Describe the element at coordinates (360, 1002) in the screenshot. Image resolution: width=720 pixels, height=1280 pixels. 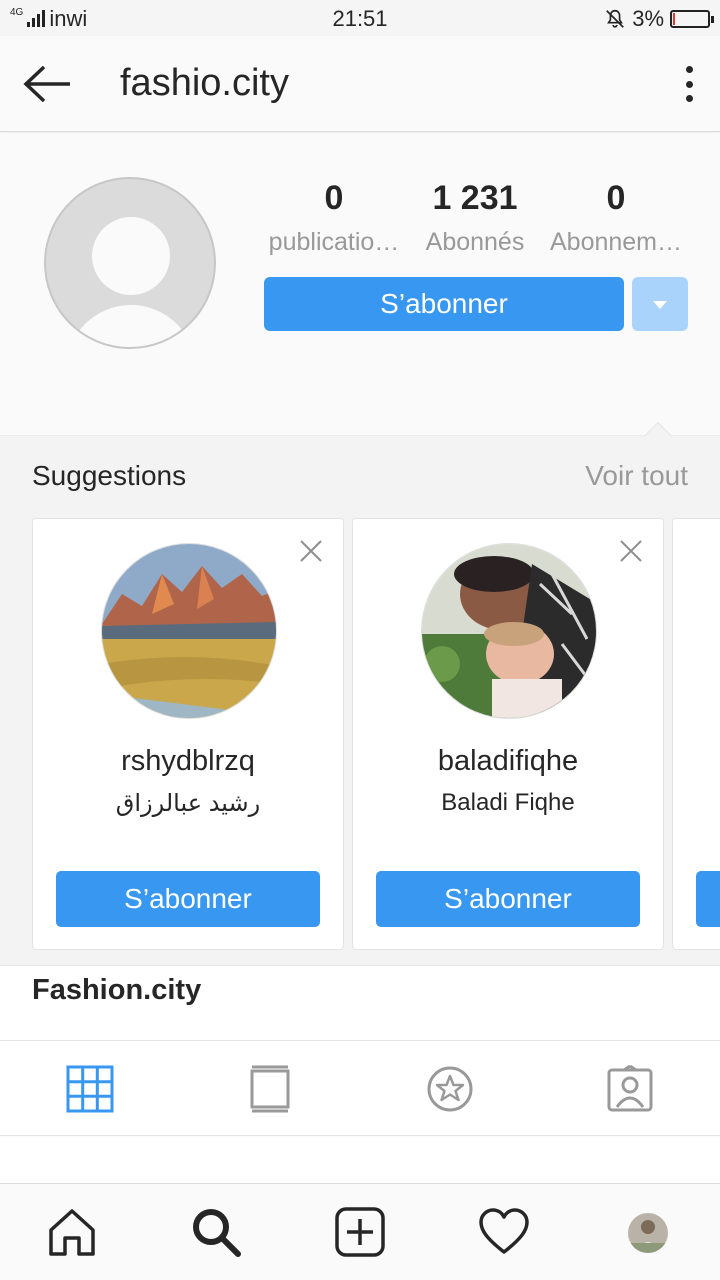
I see `profile-bio: Fashion.city` at that location.